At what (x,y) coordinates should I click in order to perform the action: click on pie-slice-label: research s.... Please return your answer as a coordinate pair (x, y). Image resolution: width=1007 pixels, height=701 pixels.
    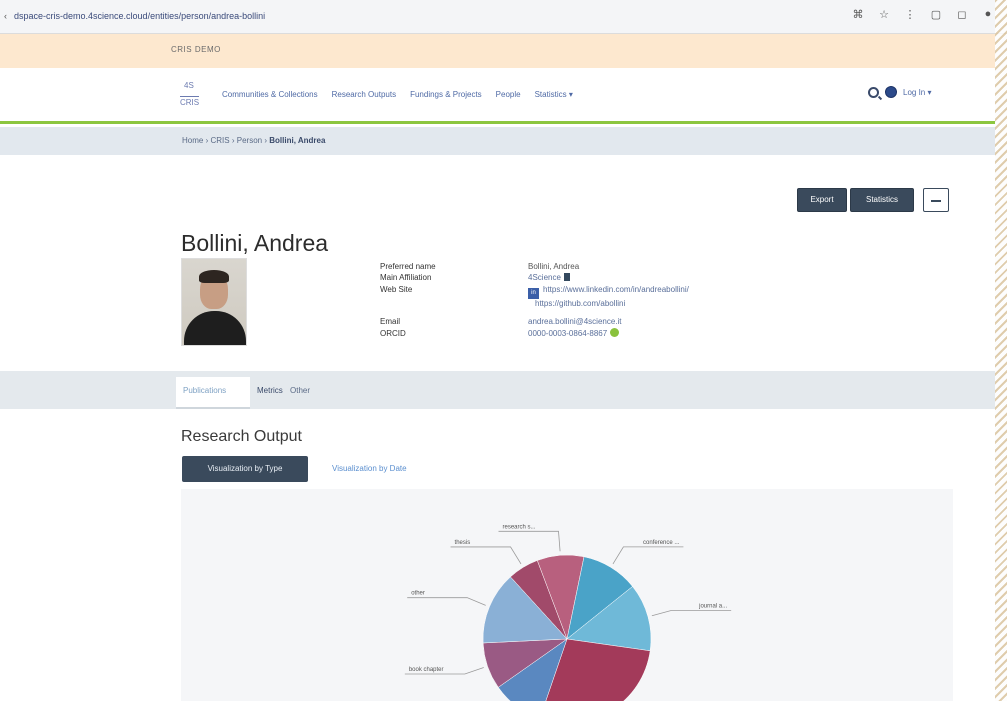
    Looking at the image, I should click on (519, 527).